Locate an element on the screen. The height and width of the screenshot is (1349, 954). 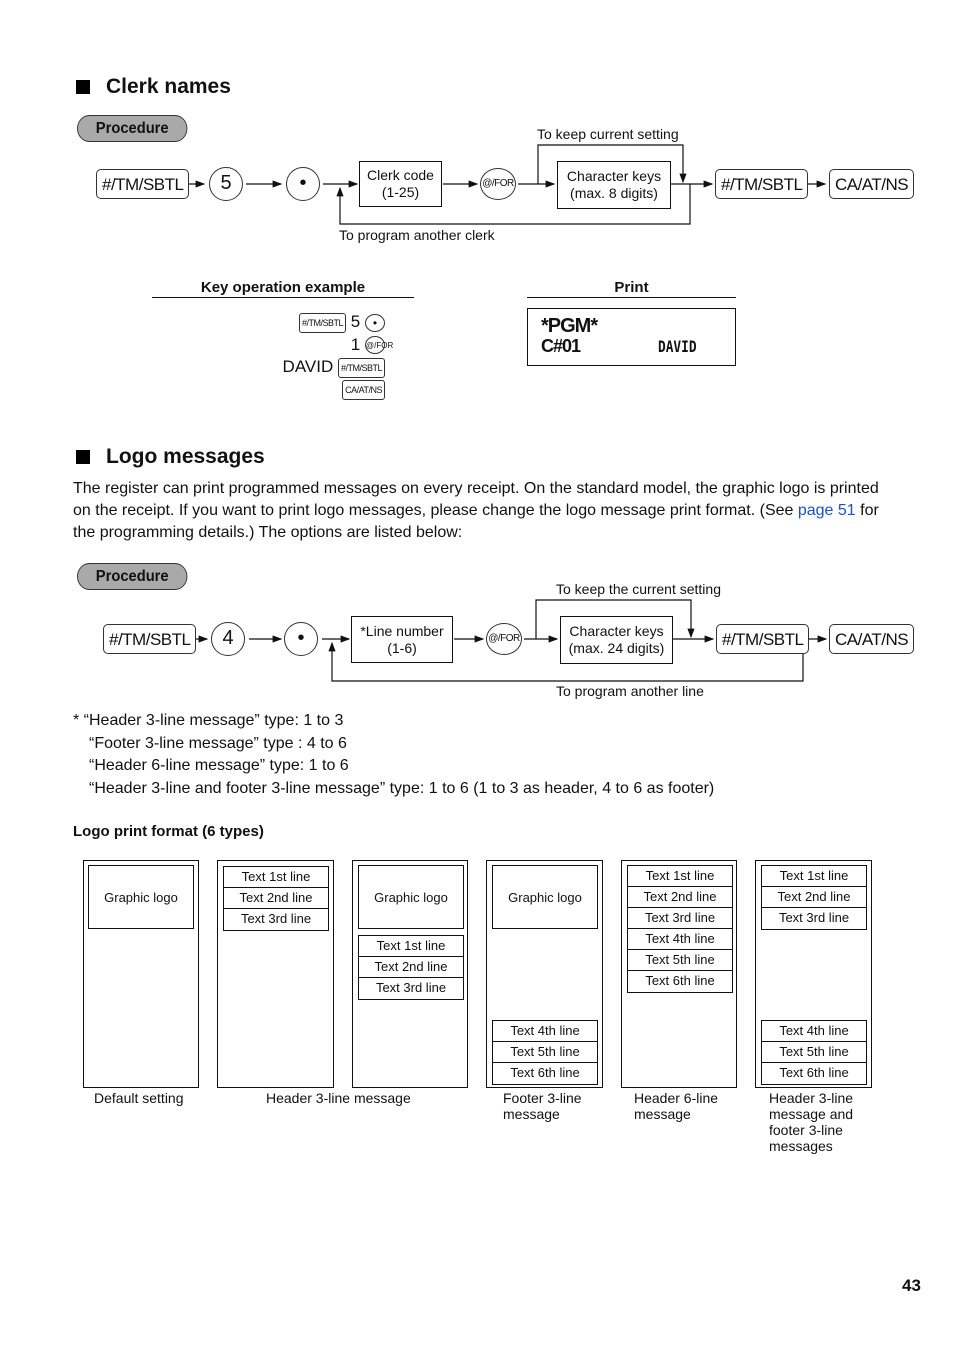
format-default: Graphic logo is located at coordinates (141, 974).